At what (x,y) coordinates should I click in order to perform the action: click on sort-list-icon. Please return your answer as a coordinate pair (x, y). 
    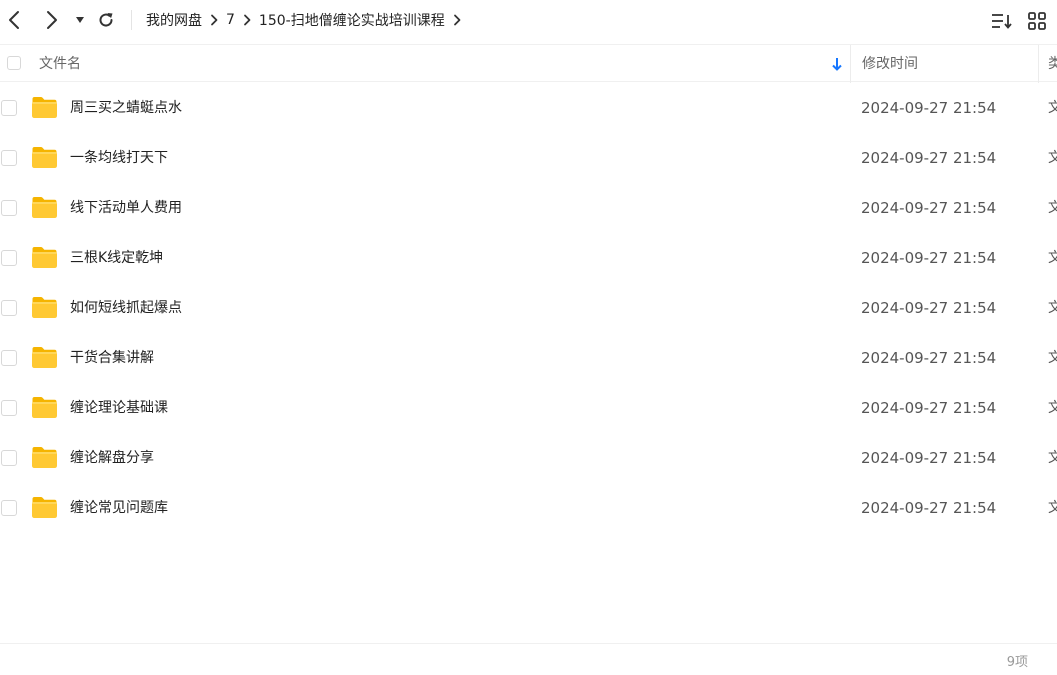
    Looking at the image, I should click on (1002, 21).